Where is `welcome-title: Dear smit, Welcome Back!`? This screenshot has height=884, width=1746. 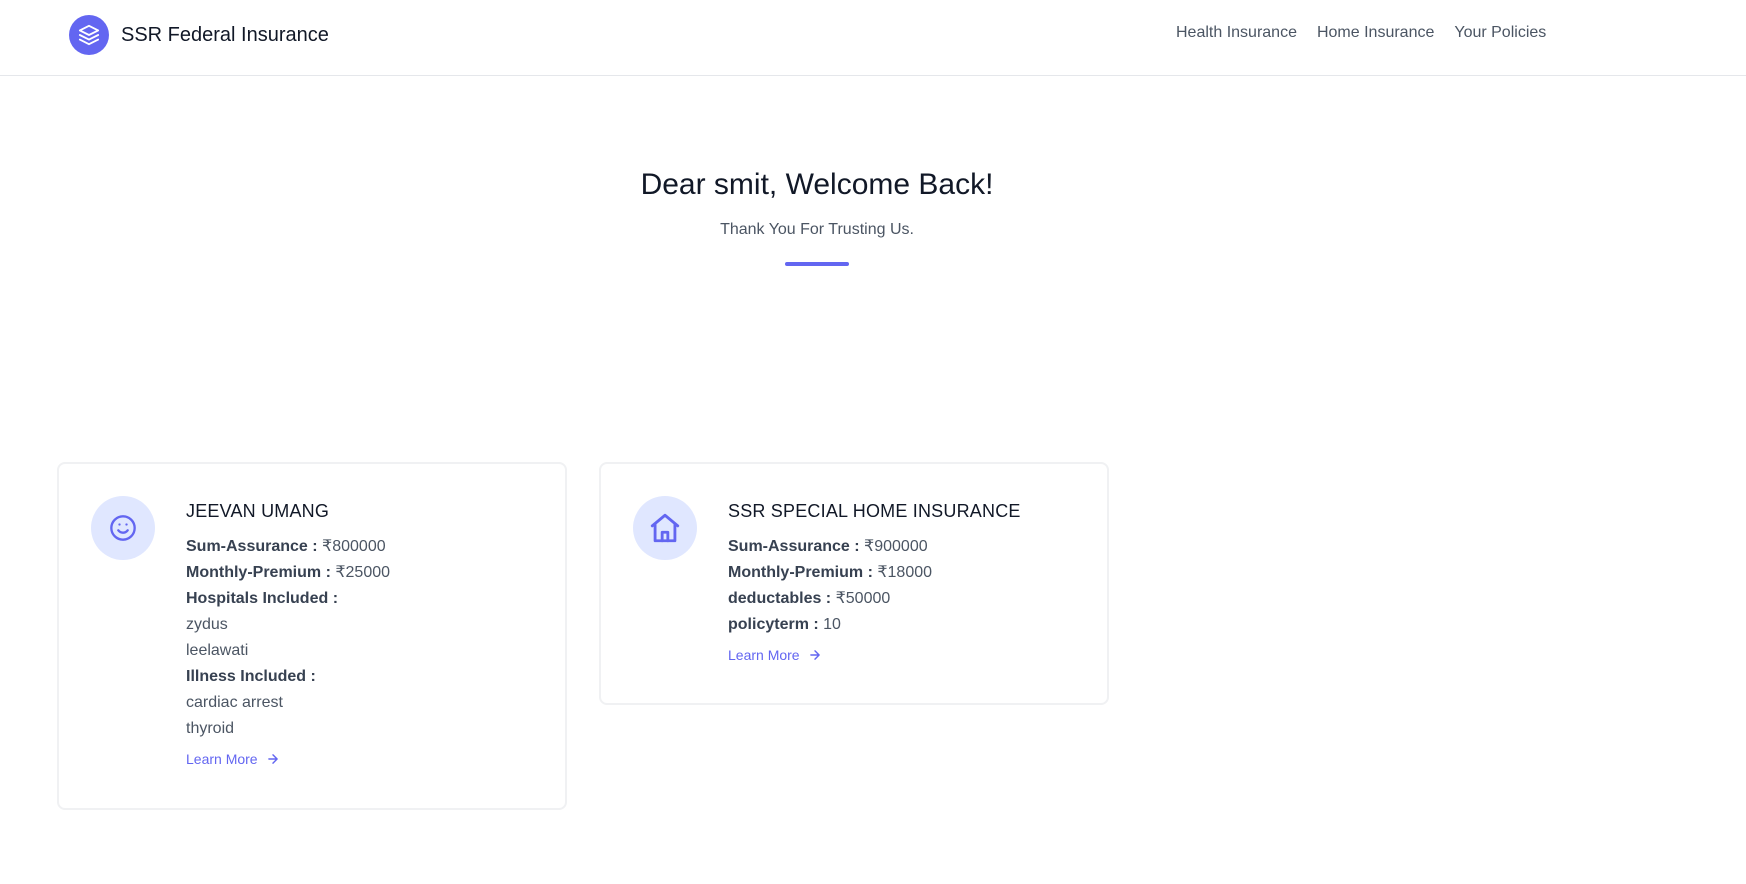 welcome-title: Dear smit, Welcome Back! is located at coordinates (817, 184).